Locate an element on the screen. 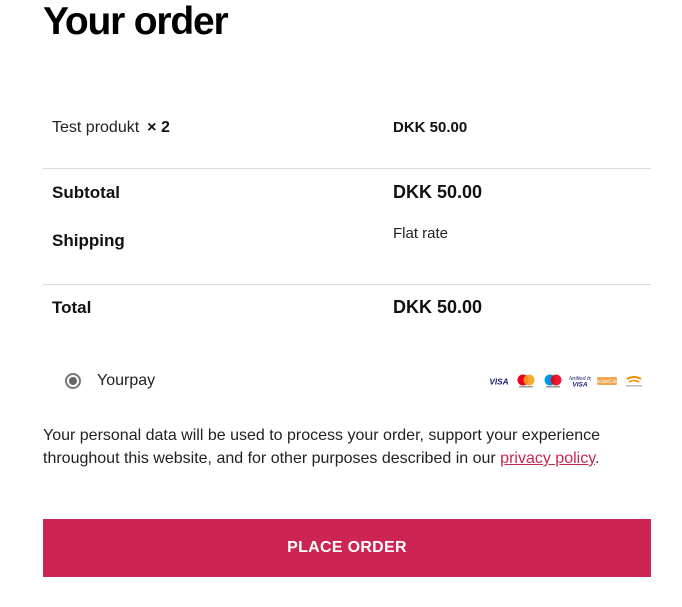 The height and width of the screenshot is (607, 682). payment-method-label: Yourpay is located at coordinates (126, 381).